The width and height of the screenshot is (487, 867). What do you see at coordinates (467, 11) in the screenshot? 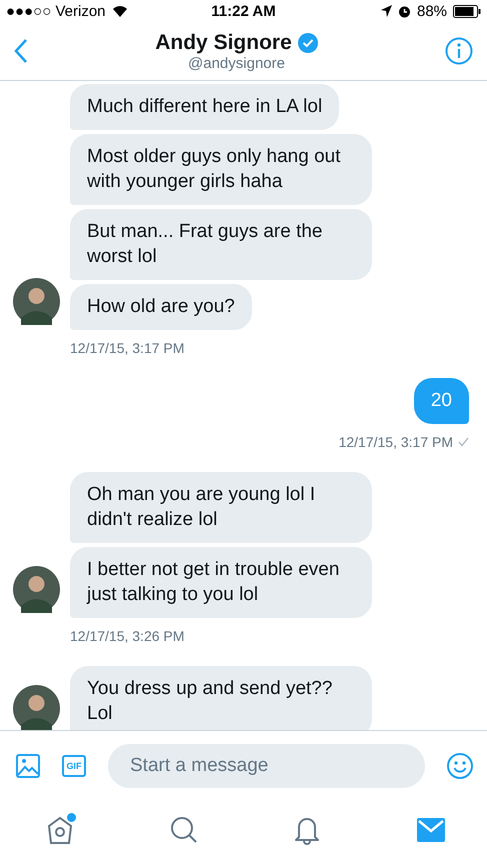
I see `battery-icon` at bounding box center [467, 11].